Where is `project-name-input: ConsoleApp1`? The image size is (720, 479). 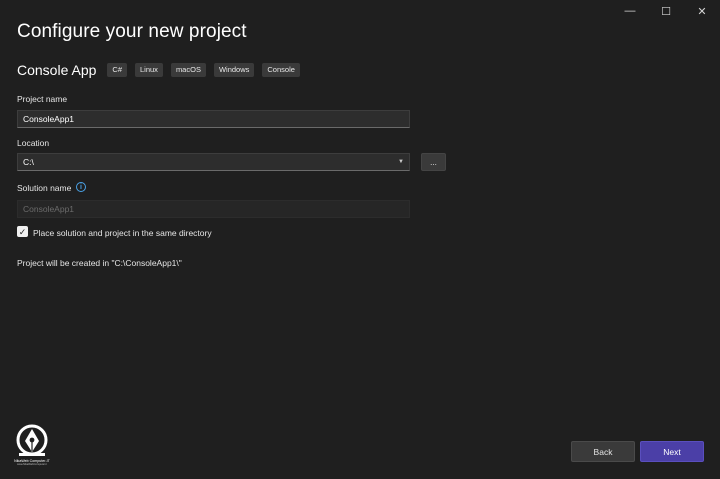
project-name-input: ConsoleApp1 is located at coordinates (213, 119).